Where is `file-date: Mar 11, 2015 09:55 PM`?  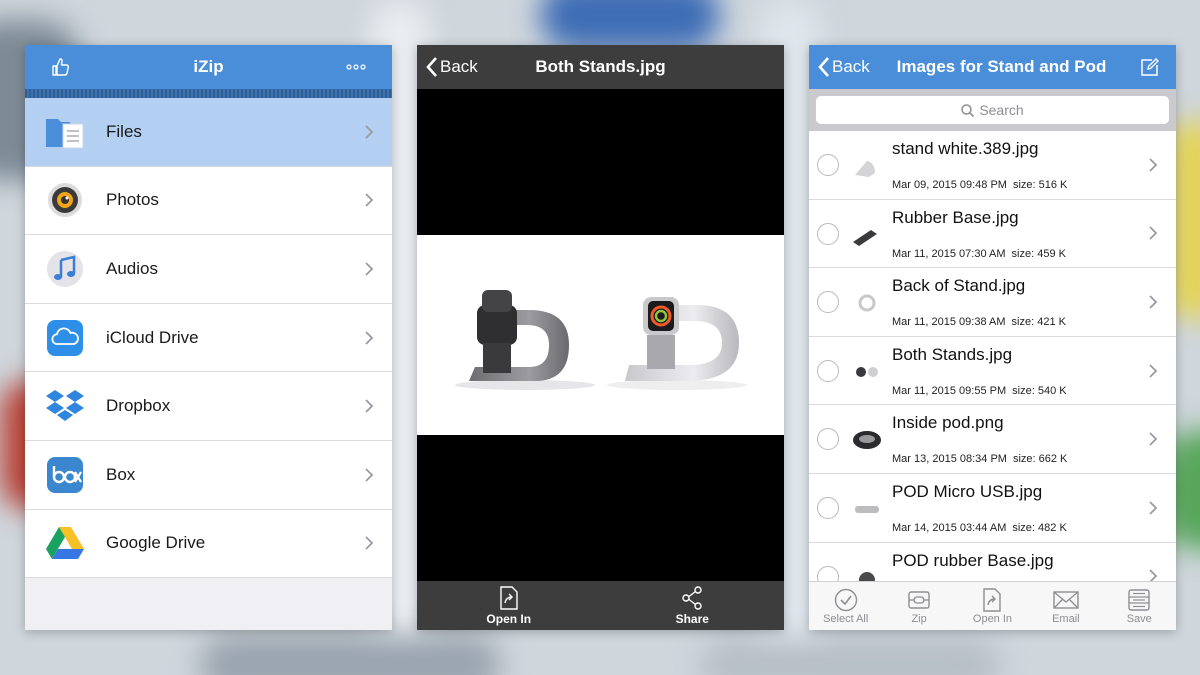 file-date: Mar 11, 2015 09:55 PM is located at coordinates (949, 390).